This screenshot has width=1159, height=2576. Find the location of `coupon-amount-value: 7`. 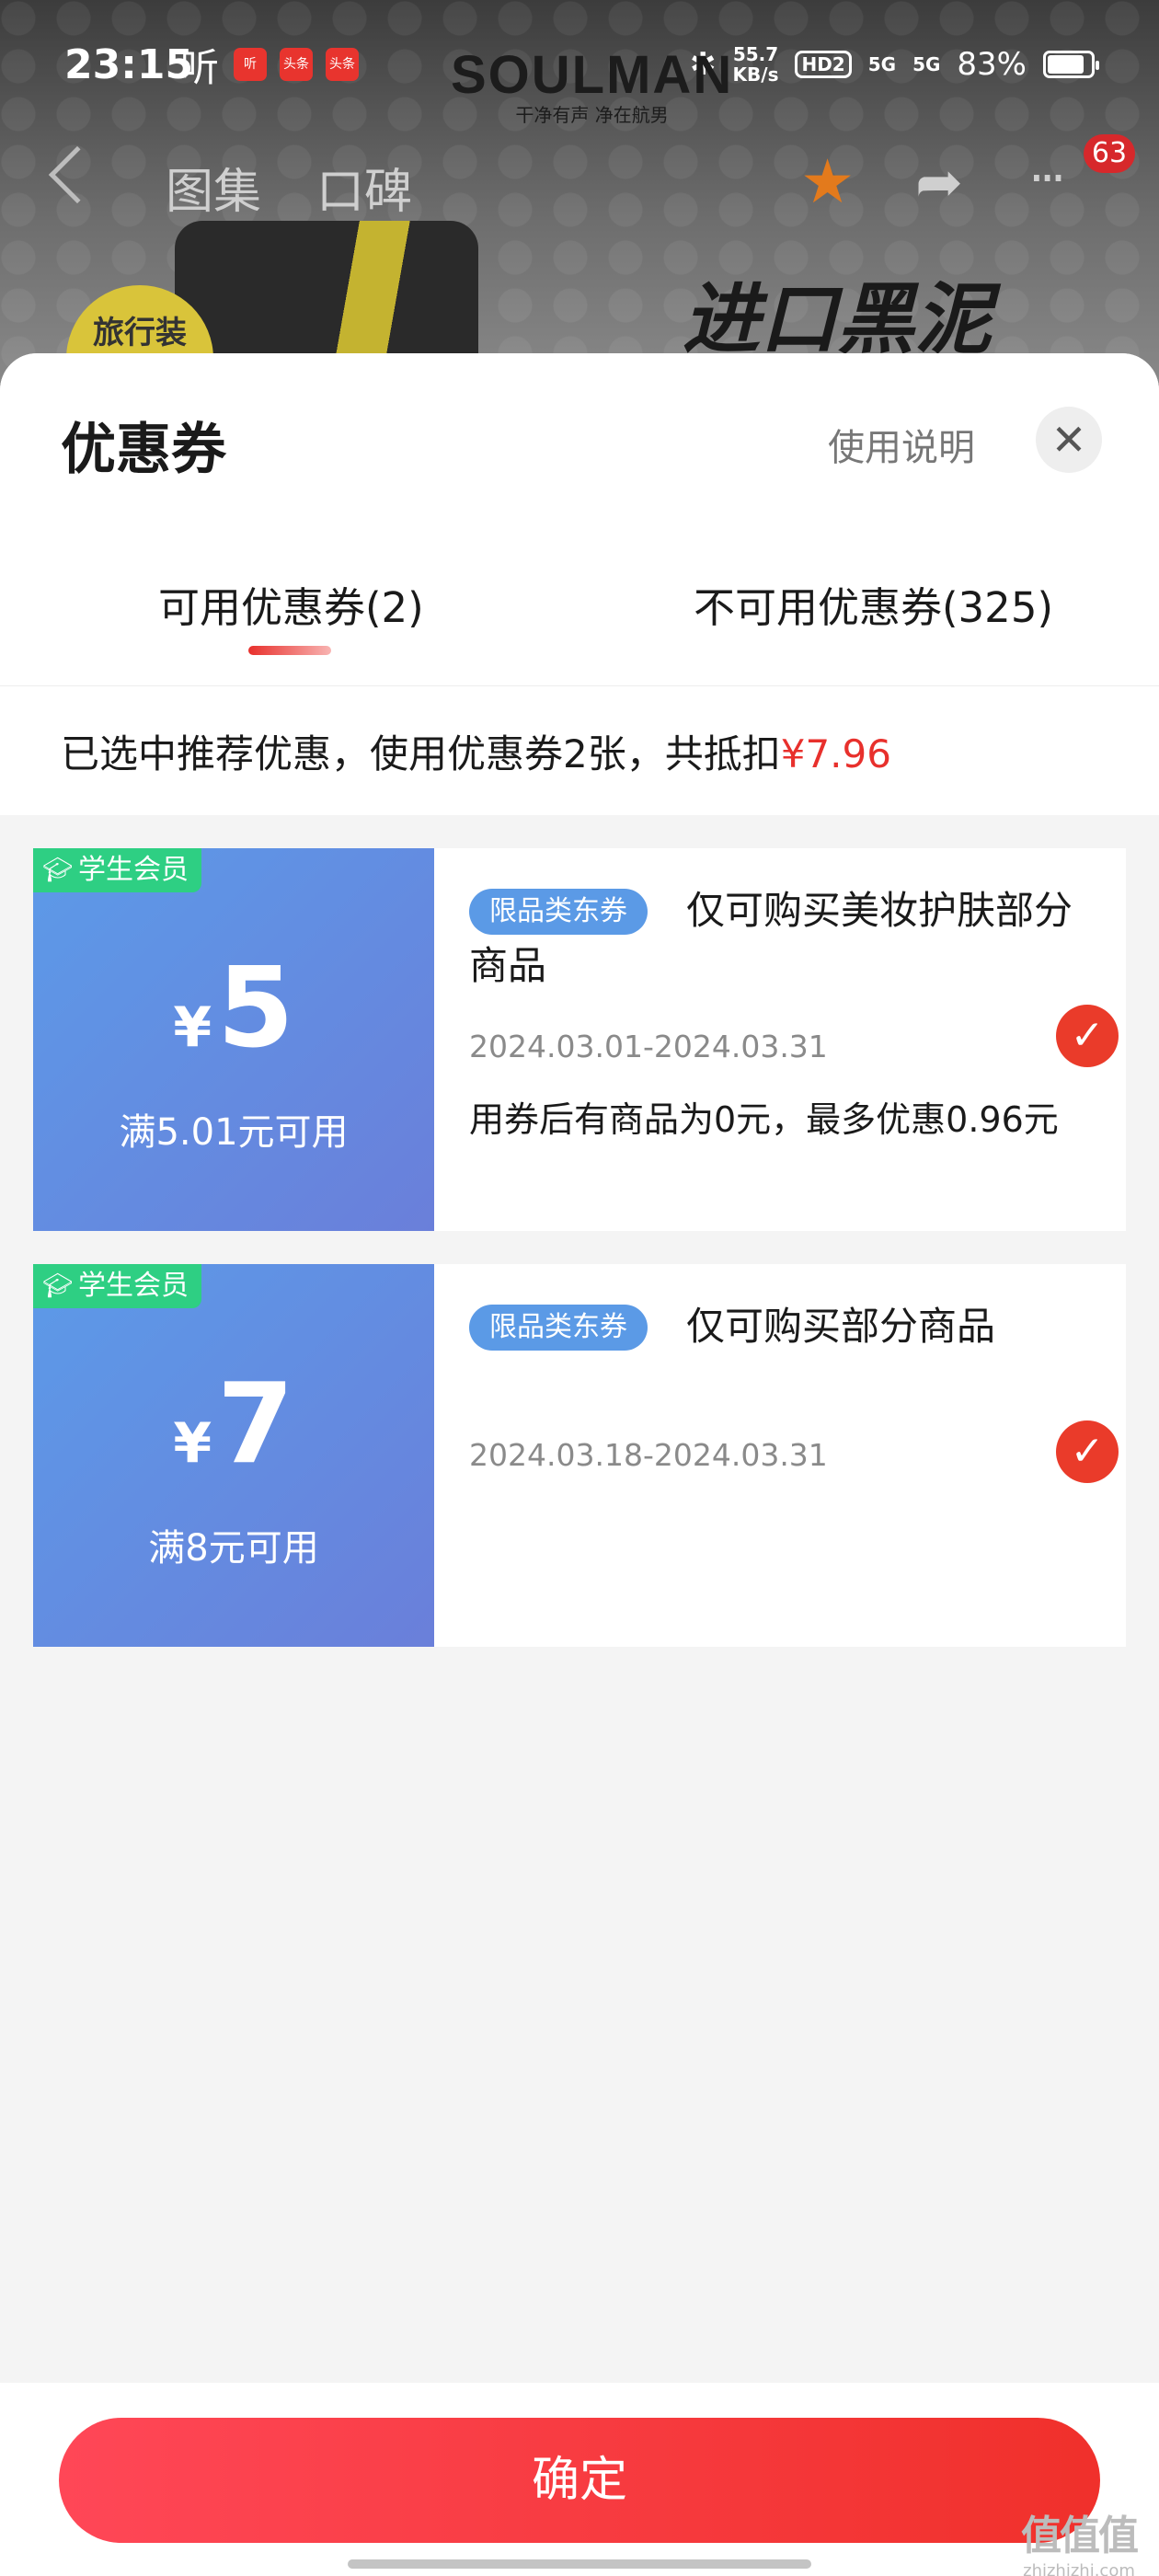

coupon-amount-value: 7 is located at coordinates (255, 1425).